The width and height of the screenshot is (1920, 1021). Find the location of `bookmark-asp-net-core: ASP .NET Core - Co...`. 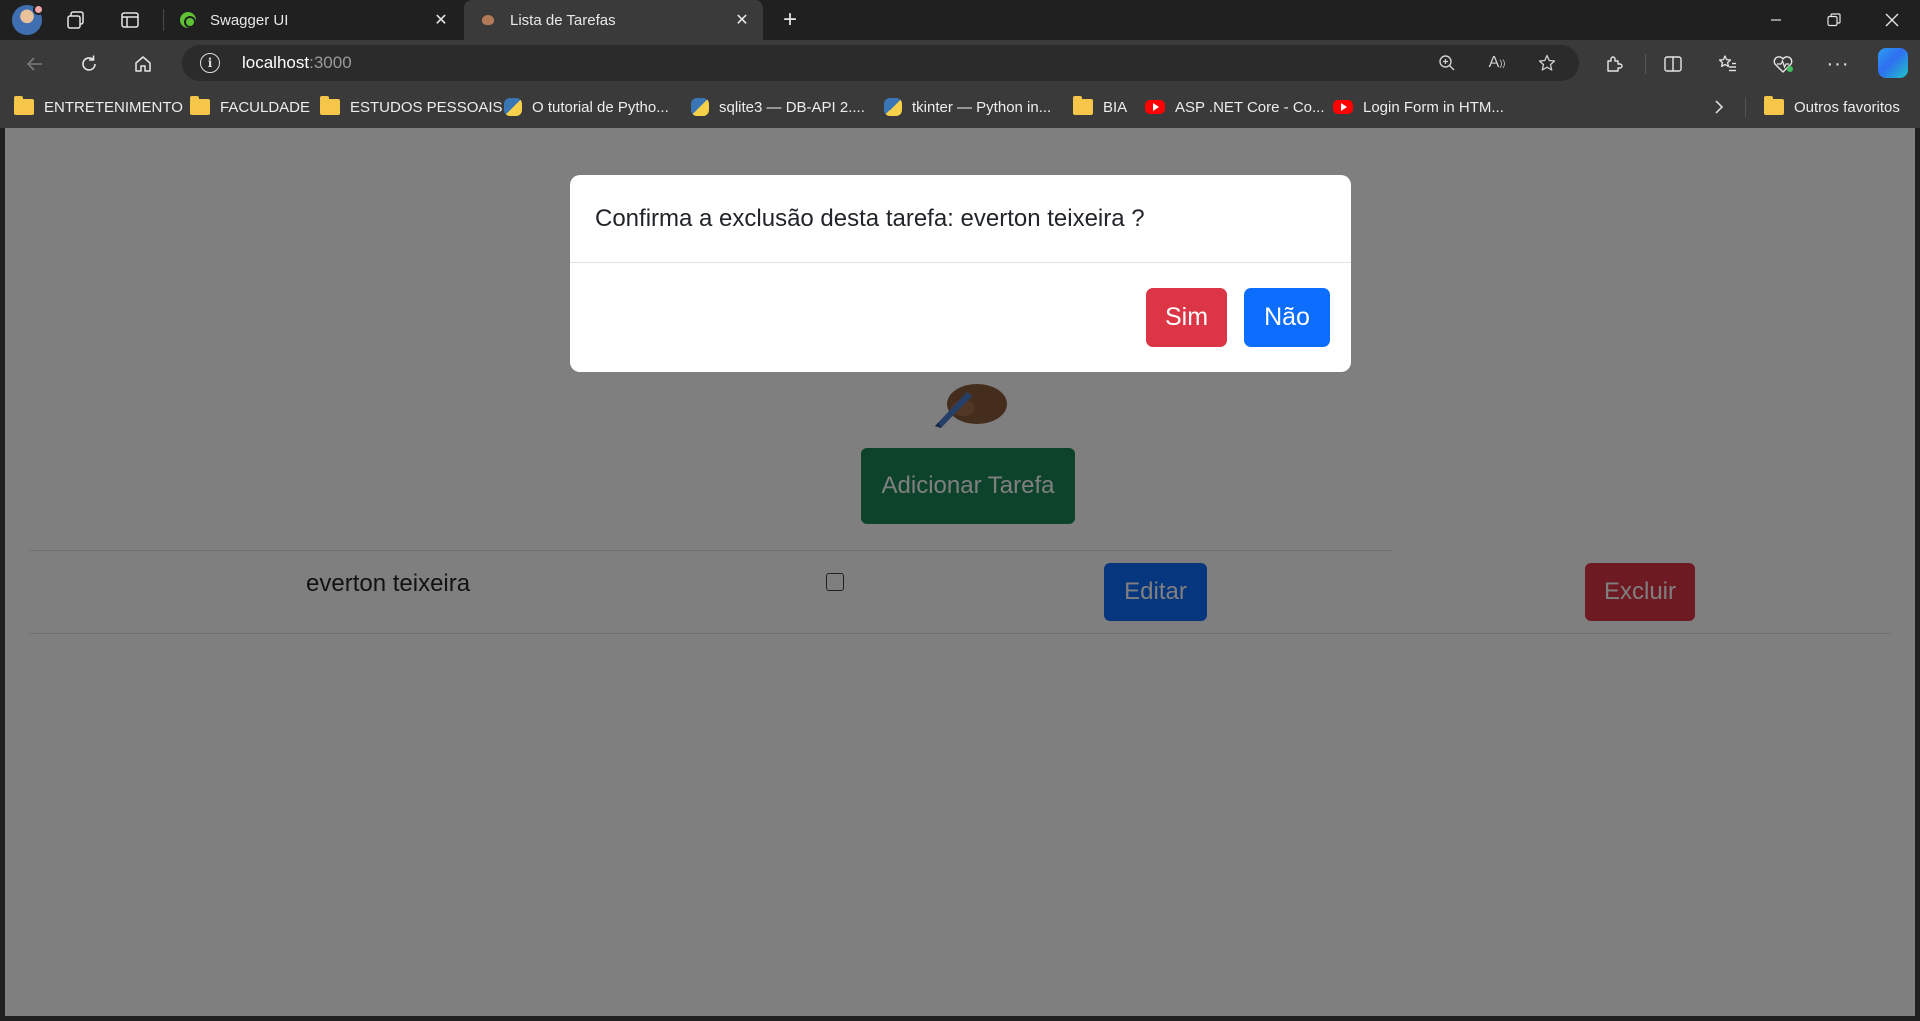

bookmark-asp-net-core: ASP .NET Core - Co... is located at coordinates (1235, 107).